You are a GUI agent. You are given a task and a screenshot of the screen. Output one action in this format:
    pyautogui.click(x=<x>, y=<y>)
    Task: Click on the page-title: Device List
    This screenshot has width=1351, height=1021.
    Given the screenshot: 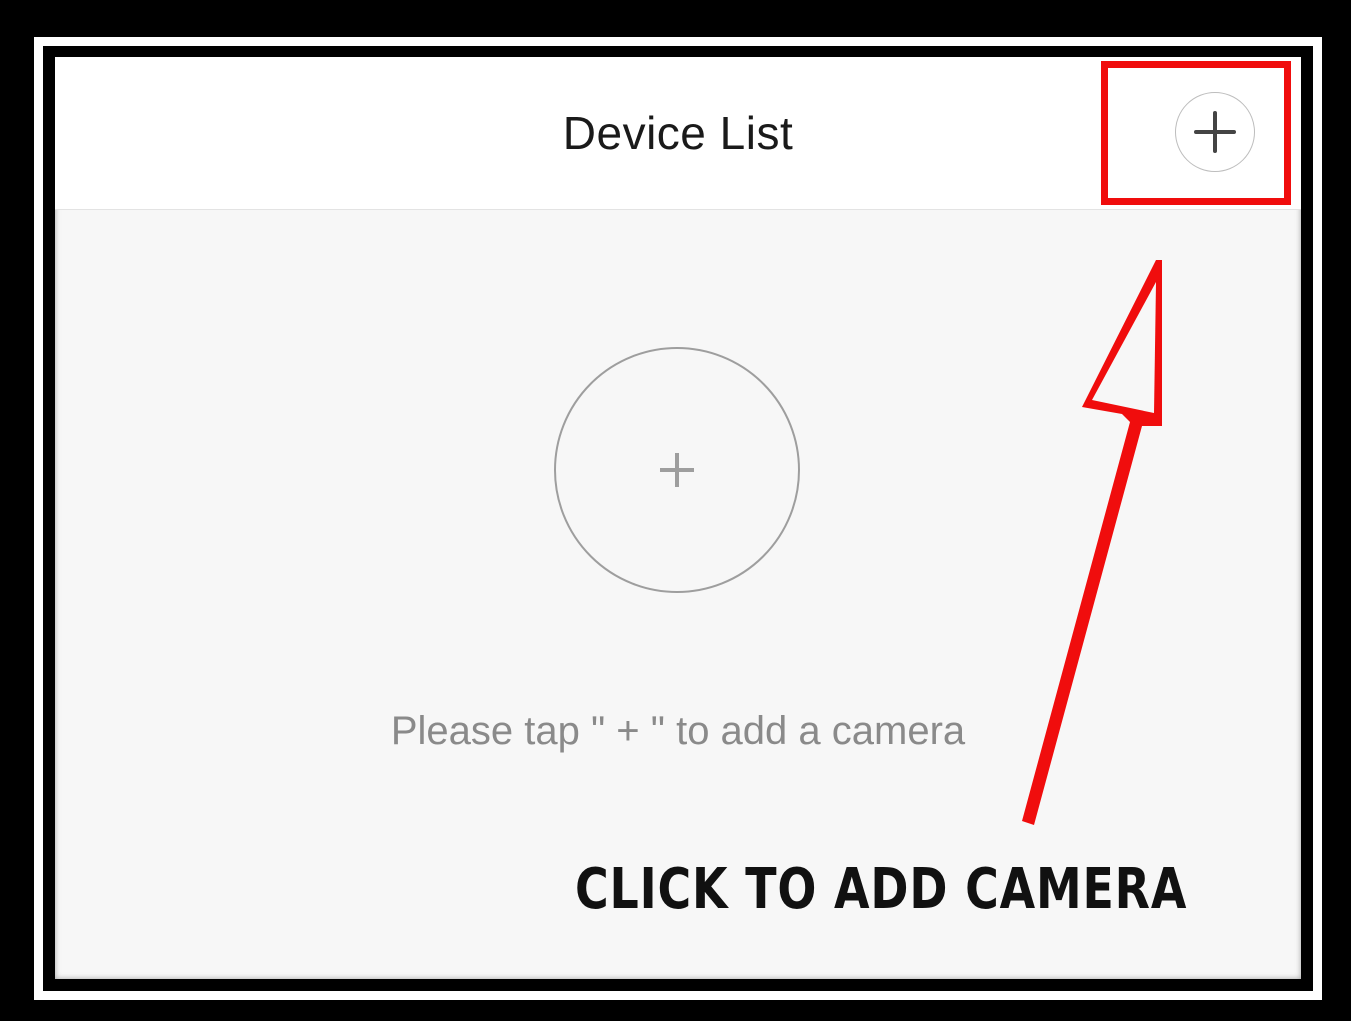 What is the action you would take?
    pyautogui.click(x=678, y=133)
    